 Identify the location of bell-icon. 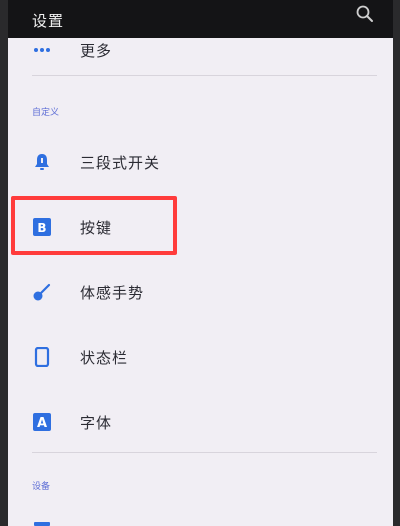
(42, 162).